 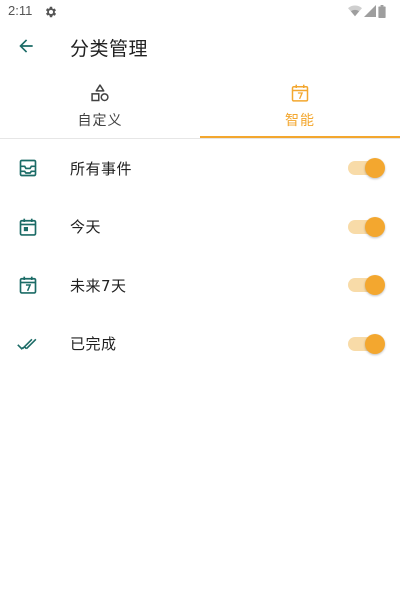 I want to click on list-item-label: 今天, so click(x=86, y=227).